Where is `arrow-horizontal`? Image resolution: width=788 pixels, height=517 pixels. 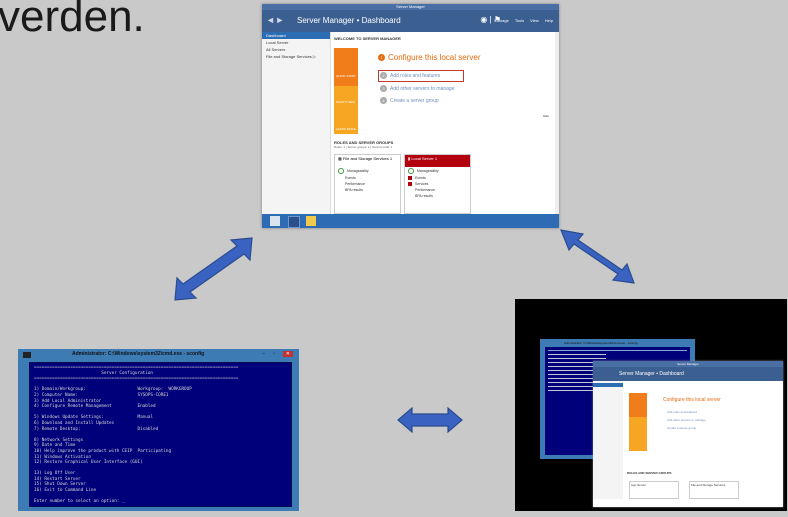
arrow-horizontal is located at coordinates (430, 420).